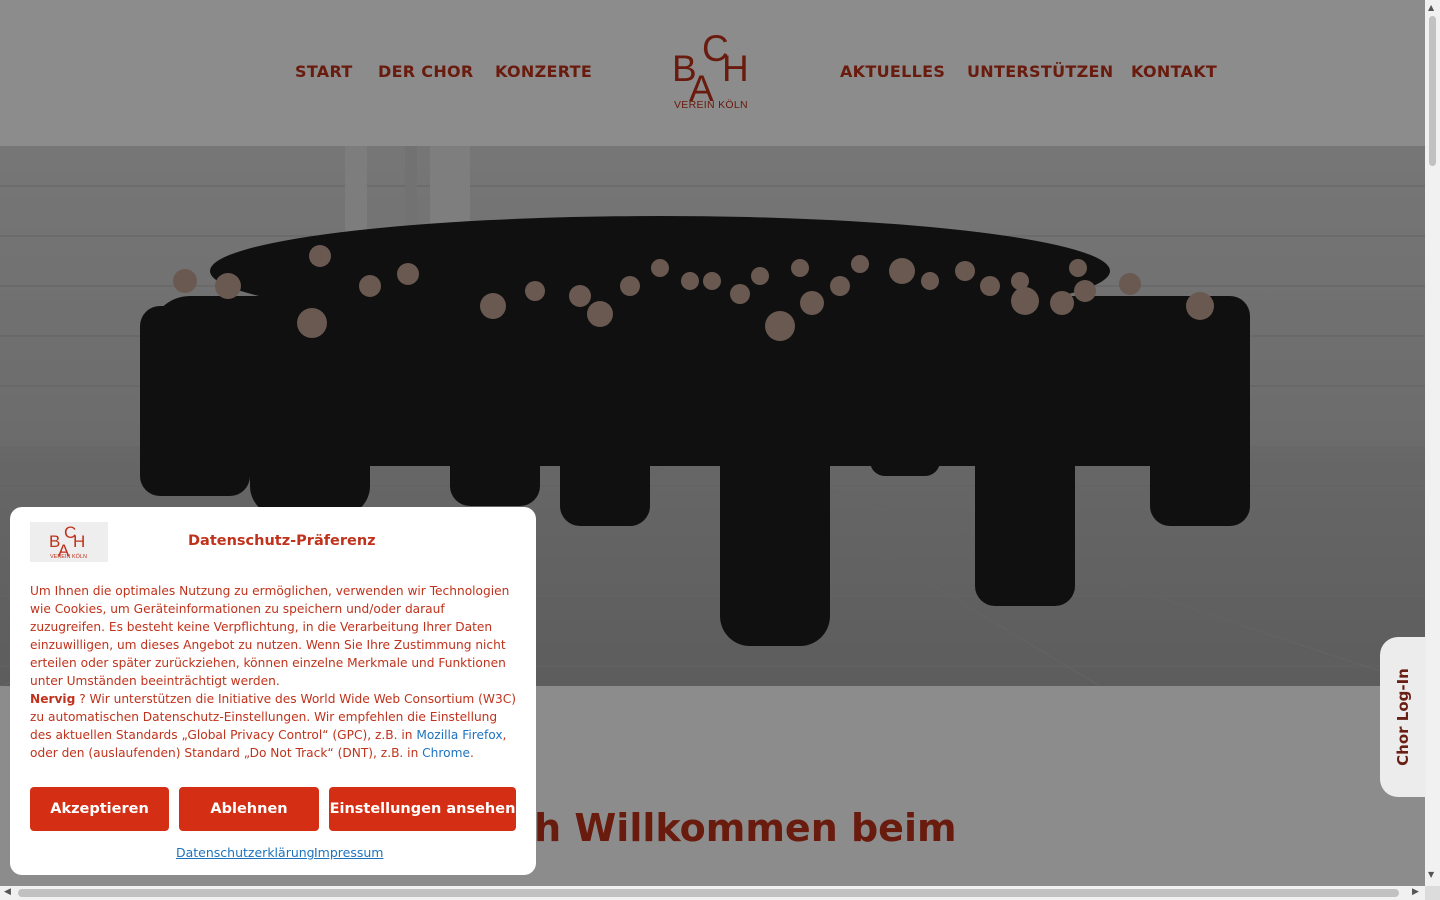  I want to click on horizontal-scroll-thumb, so click(708, 893).